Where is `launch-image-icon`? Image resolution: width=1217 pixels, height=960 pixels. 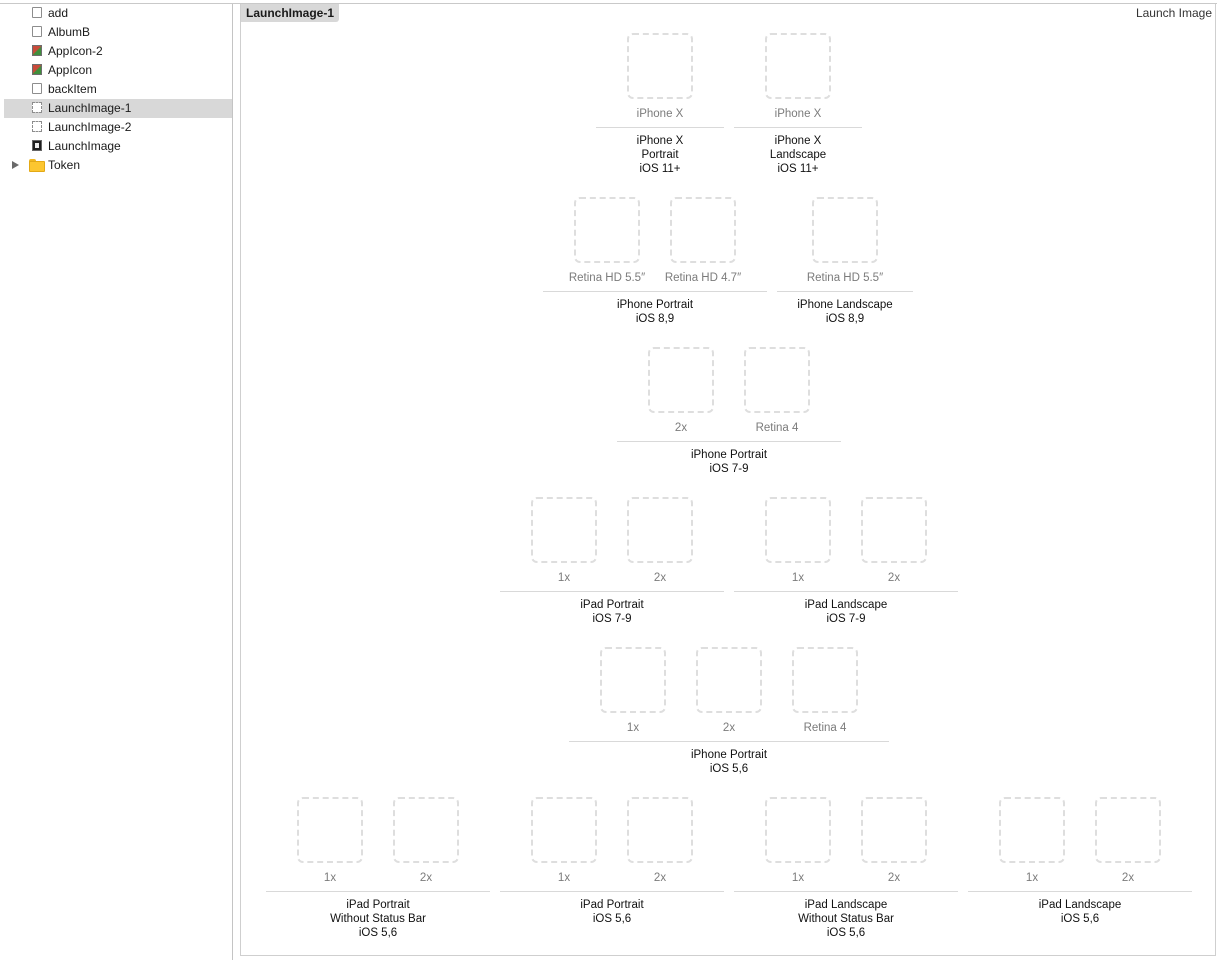 launch-image-icon is located at coordinates (37, 145).